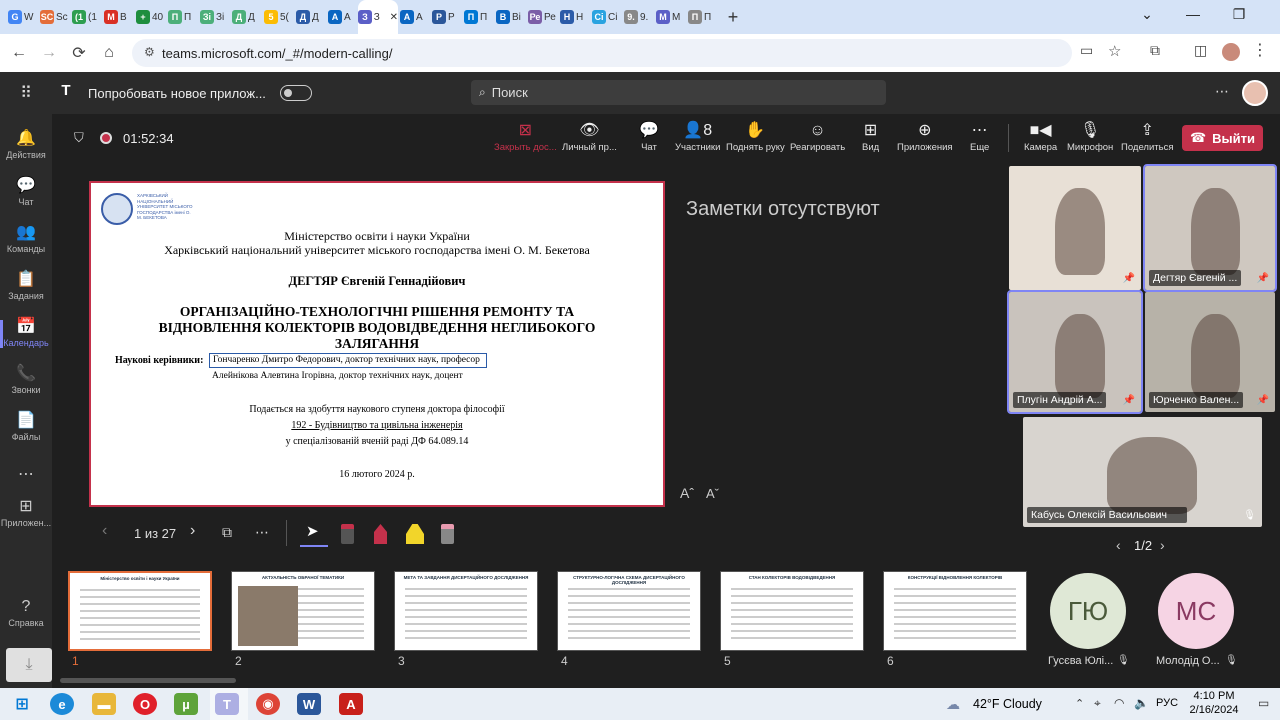 The width and height of the screenshot is (1280, 720). Describe the element at coordinates (1222, 138) in the screenshot. I see `leave-button: ☎ Выйти` at that location.